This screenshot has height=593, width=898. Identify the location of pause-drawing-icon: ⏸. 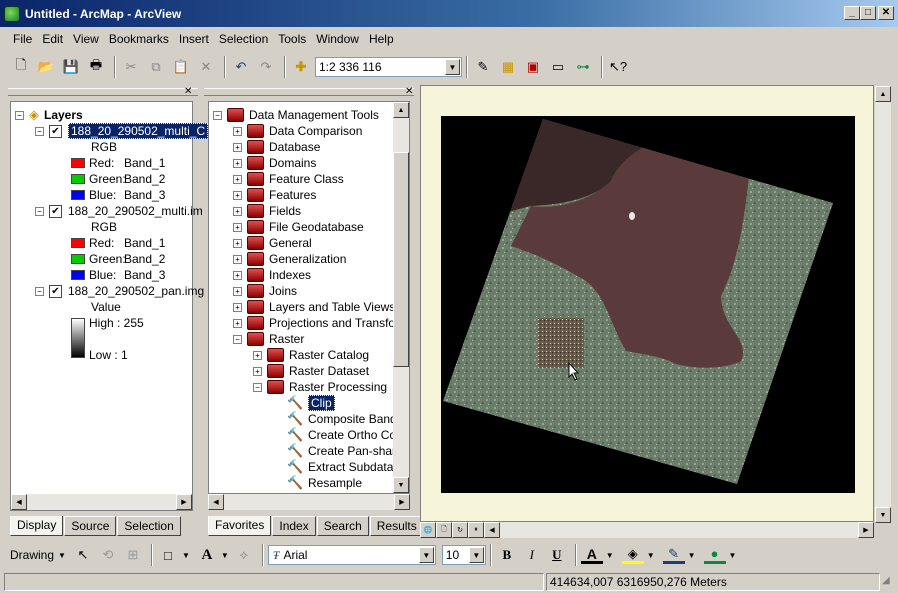
(476, 530).